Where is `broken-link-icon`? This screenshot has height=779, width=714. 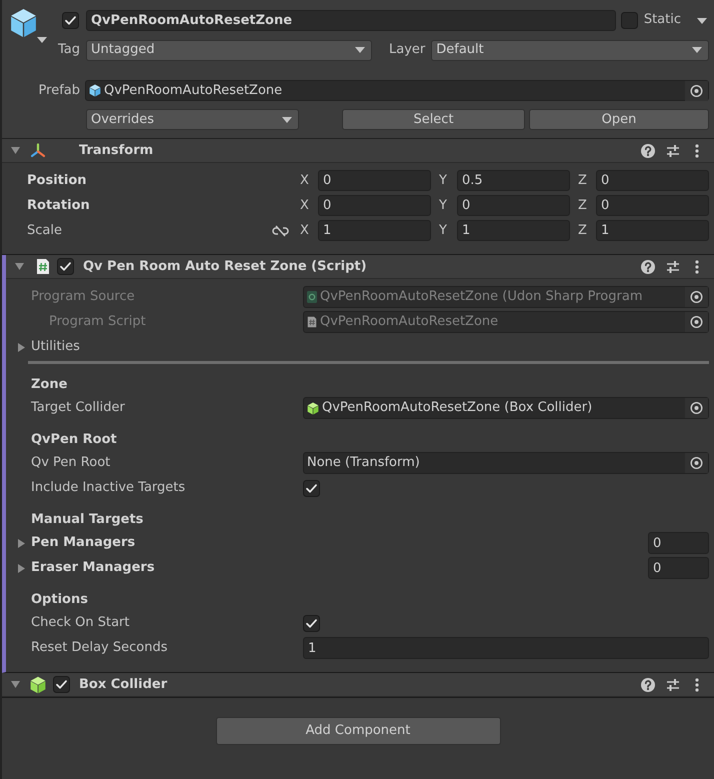 broken-link-icon is located at coordinates (280, 230).